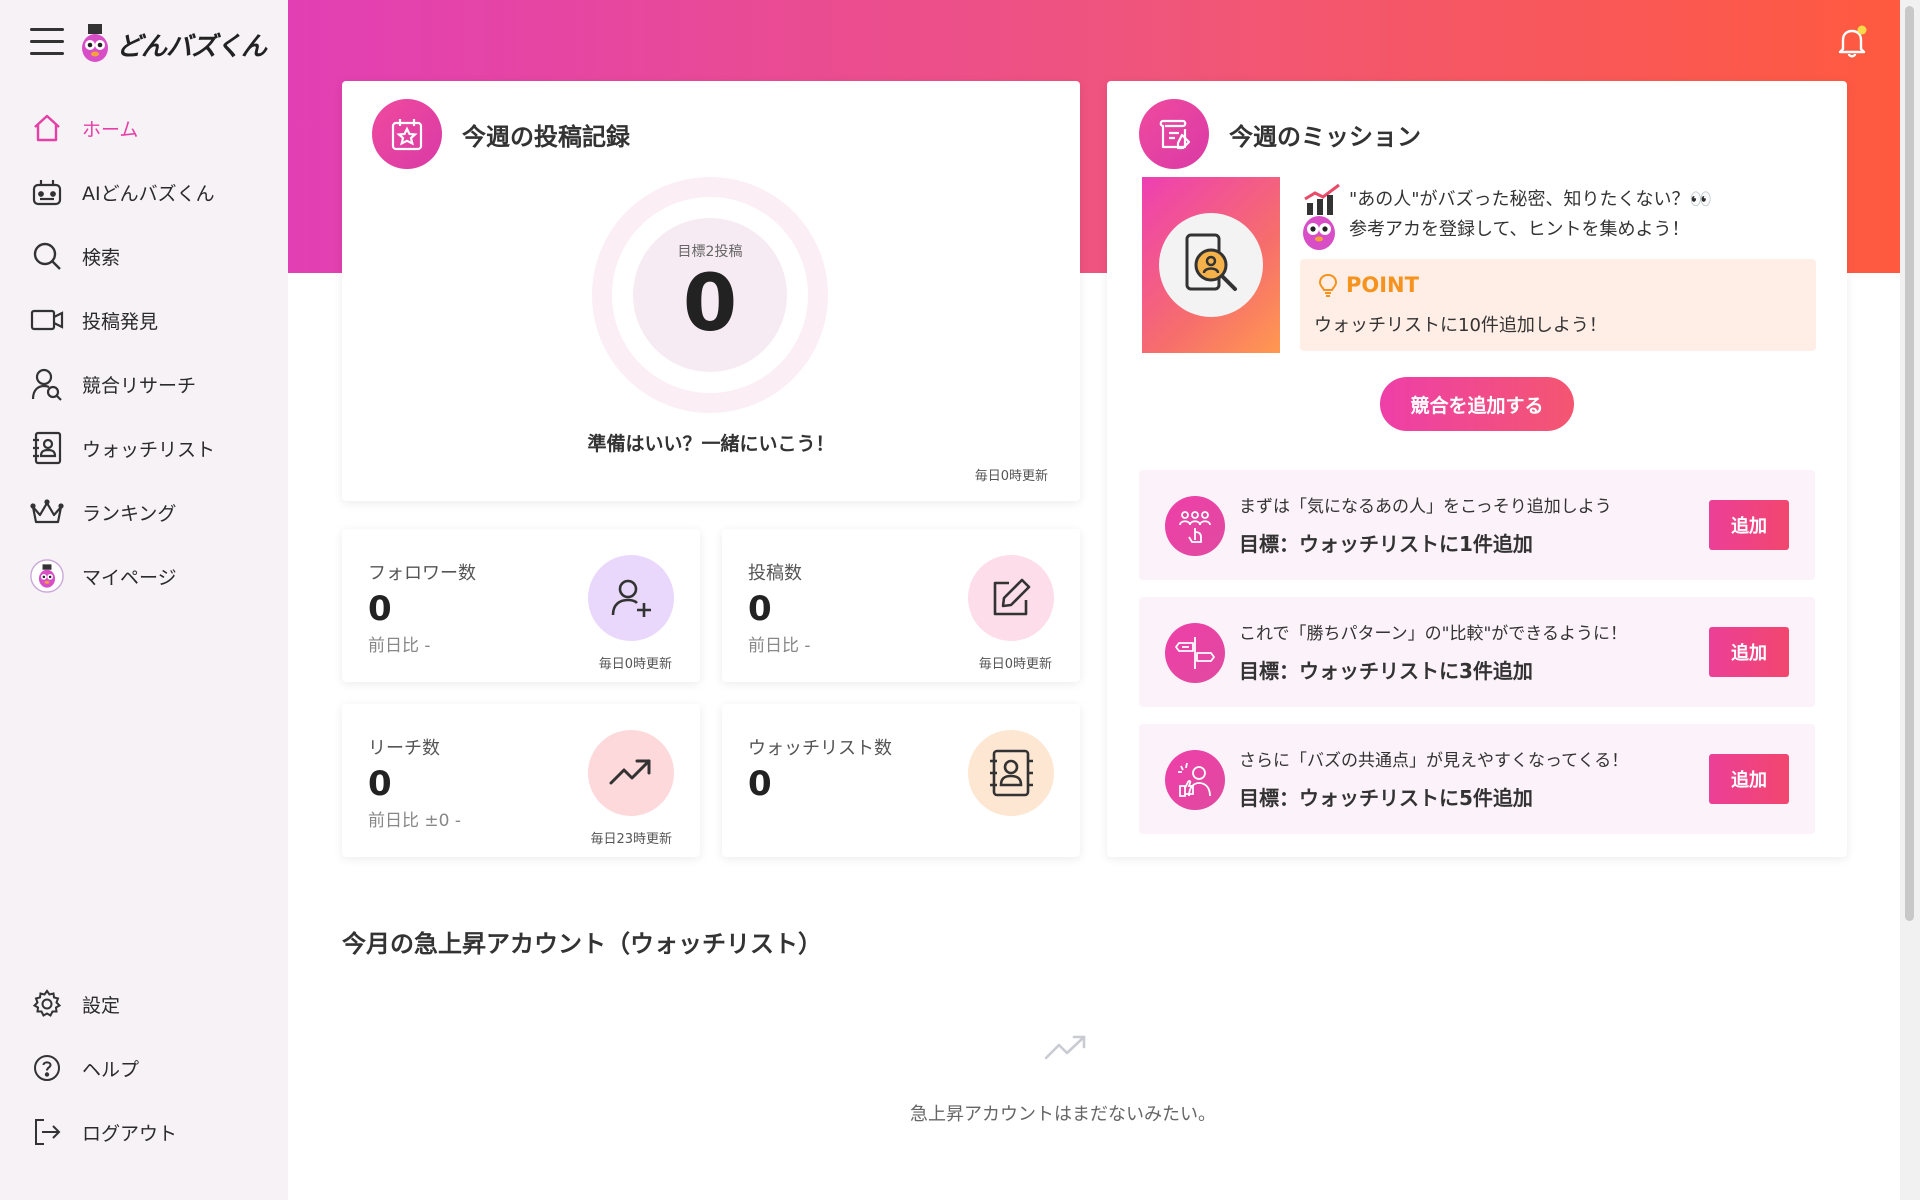  Describe the element at coordinates (1368, 285) in the screenshot. I see `point-title: POINT` at that location.